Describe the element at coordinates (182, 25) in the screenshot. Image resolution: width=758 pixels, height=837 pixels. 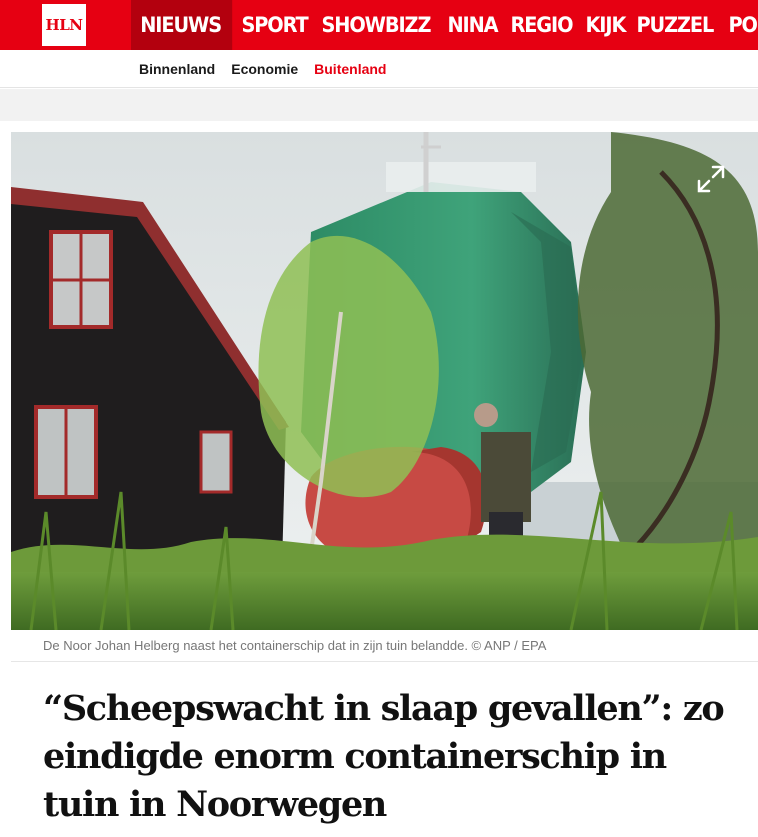
I see `nav-item-nieuws: NIEUWS` at that location.